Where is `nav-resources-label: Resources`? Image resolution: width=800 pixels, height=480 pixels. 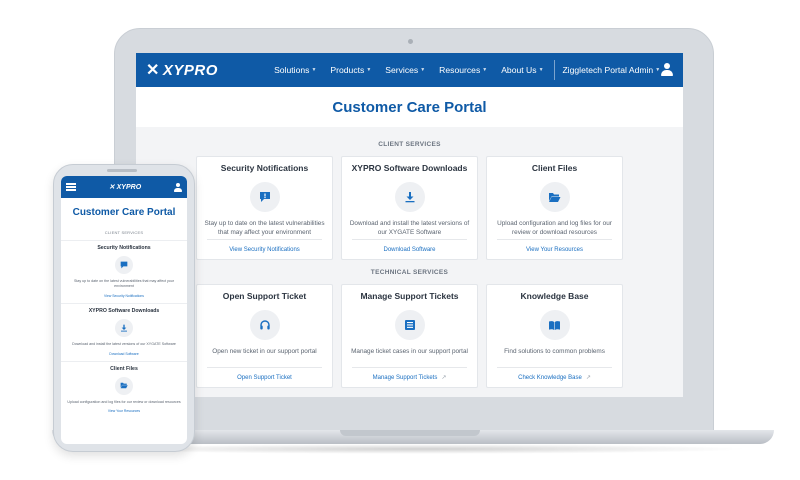 nav-resources-label: Resources is located at coordinates (460, 70).